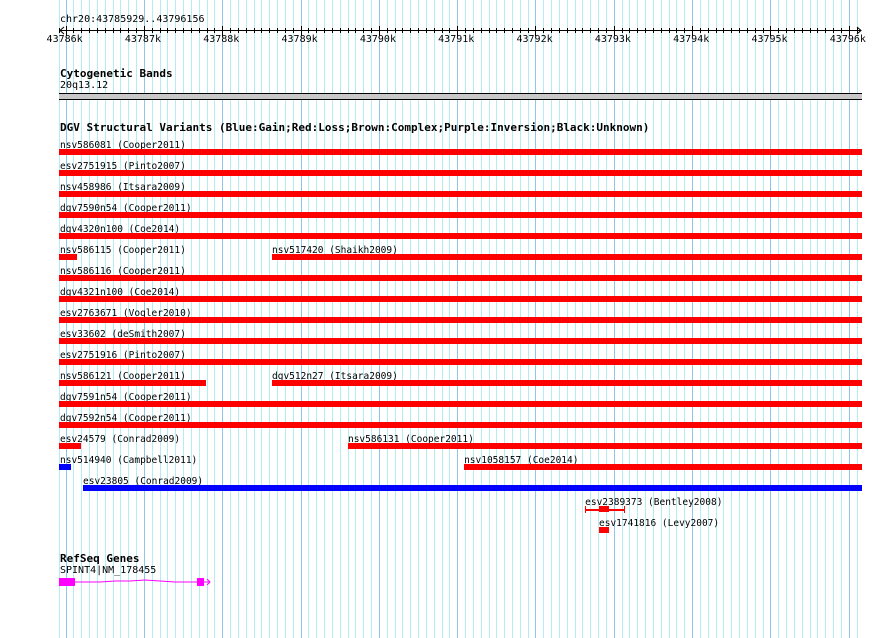  What do you see at coordinates (128, 460) in the screenshot?
I see `variant-label: nsv514940 (Campbell2011)` at bounding box center [128, 460].